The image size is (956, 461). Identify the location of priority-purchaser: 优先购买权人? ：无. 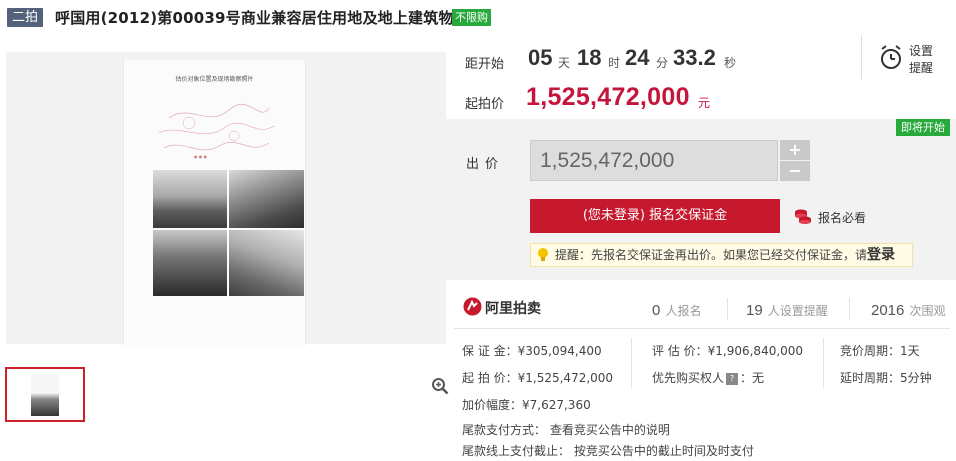
(708, 377).